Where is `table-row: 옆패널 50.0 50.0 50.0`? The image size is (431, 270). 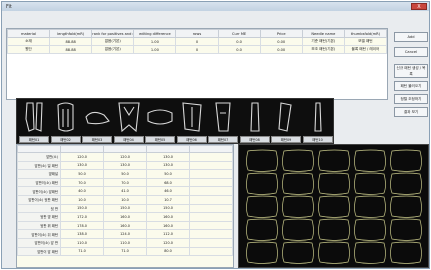 table-row: 옆패널 50.0 50.0 50.0 is located at coordinates (125, 174).